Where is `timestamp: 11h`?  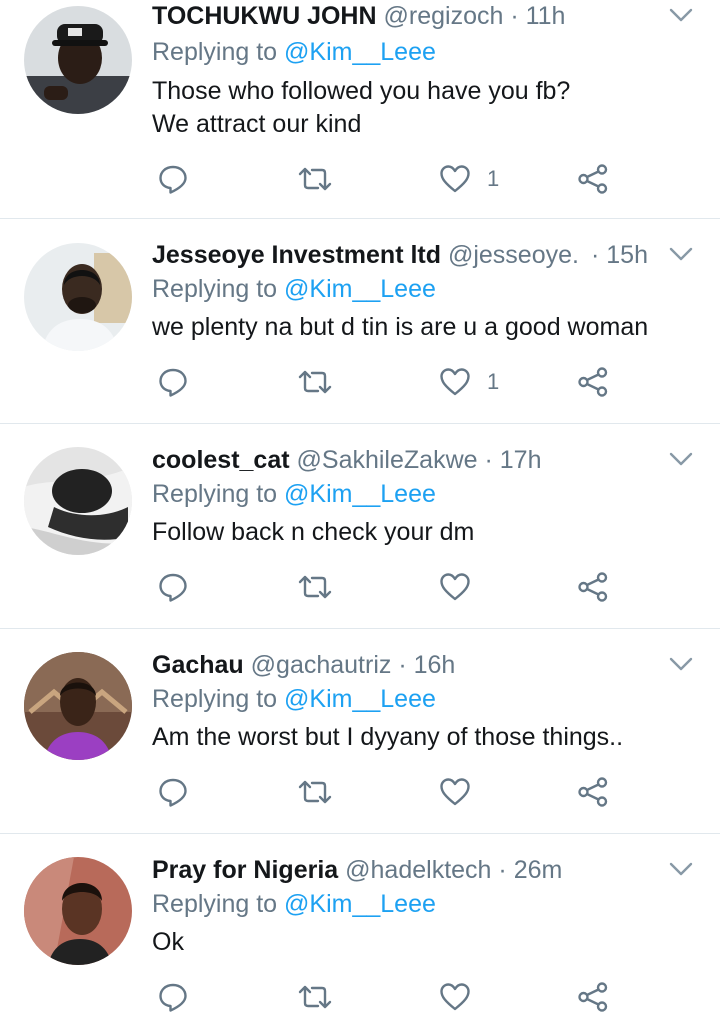 timestamp: 11h is located at coordinates (546, 16).